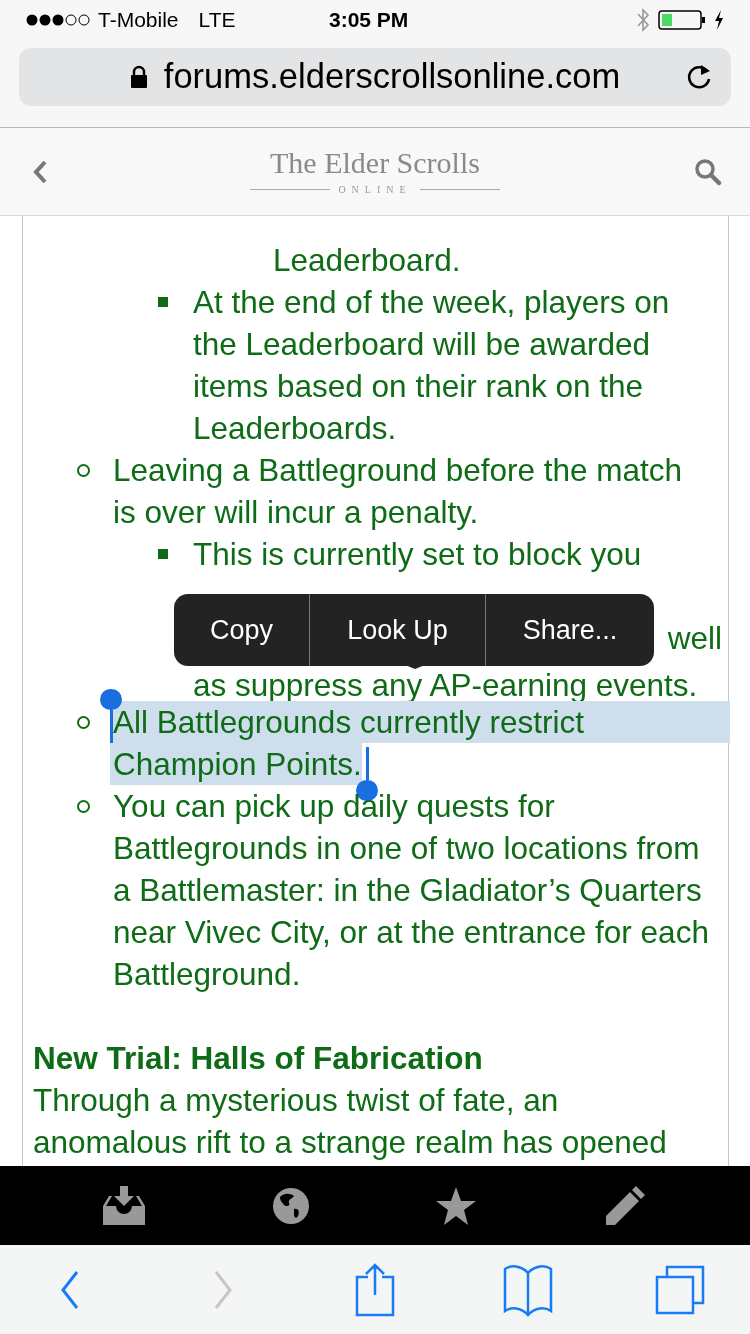  Describe the element at coordinates (367, 260) in the screenshot. I see `list-item-text: Leaderboard.` at that location.